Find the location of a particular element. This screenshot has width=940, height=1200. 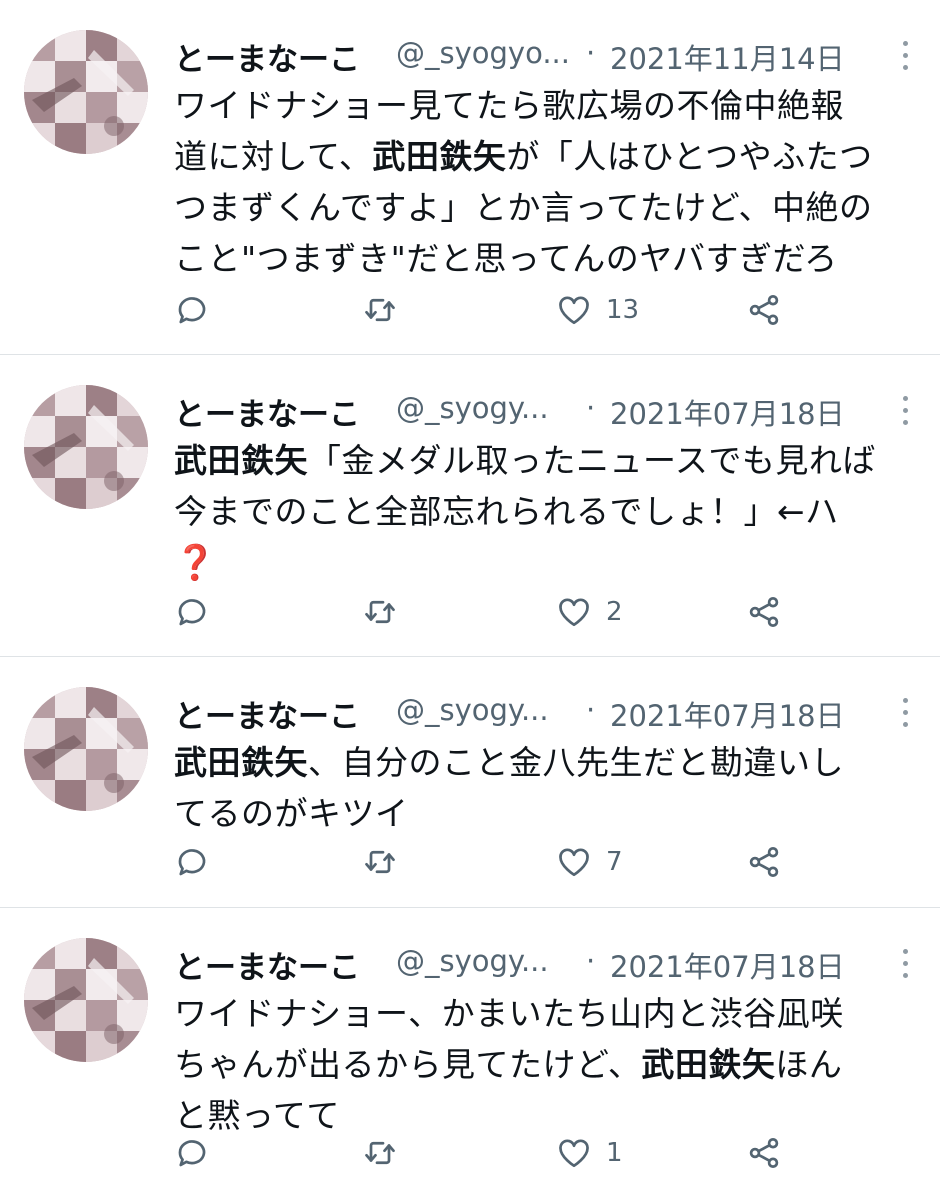

tweet-text-line: こと"つまずき"だと思ってんのヤバすぎだろ is located at coordinates (548, 258).